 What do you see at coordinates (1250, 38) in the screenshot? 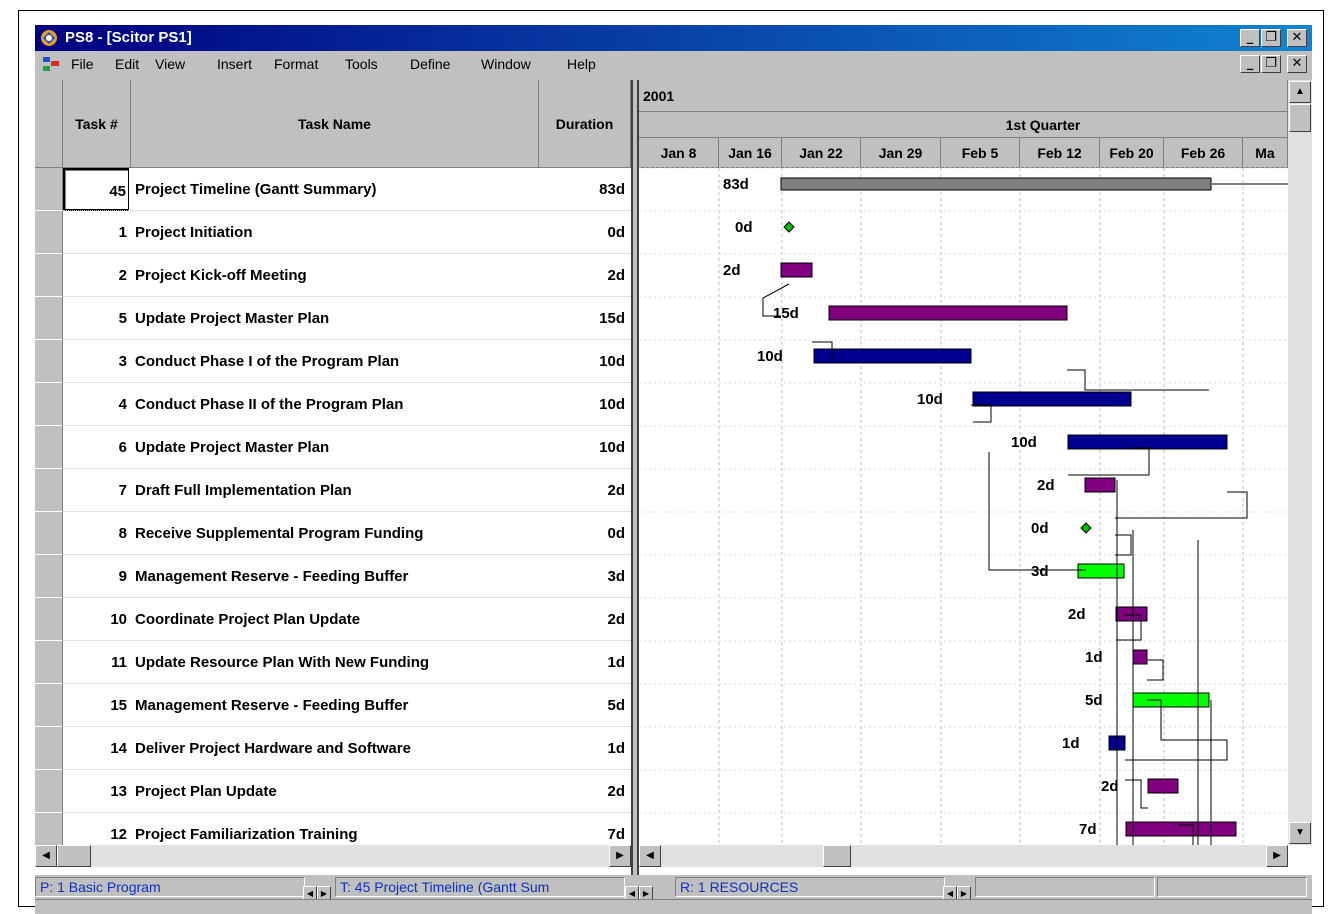
I see `minimize-button: _` at bounding box center [1250, 38].